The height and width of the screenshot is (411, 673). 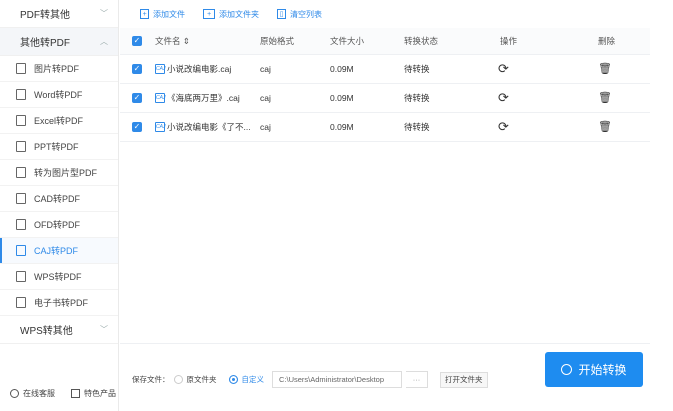 I want to click on section-pdf-to-other: PDF转其他 ﹀, so click(x=59, y=14).